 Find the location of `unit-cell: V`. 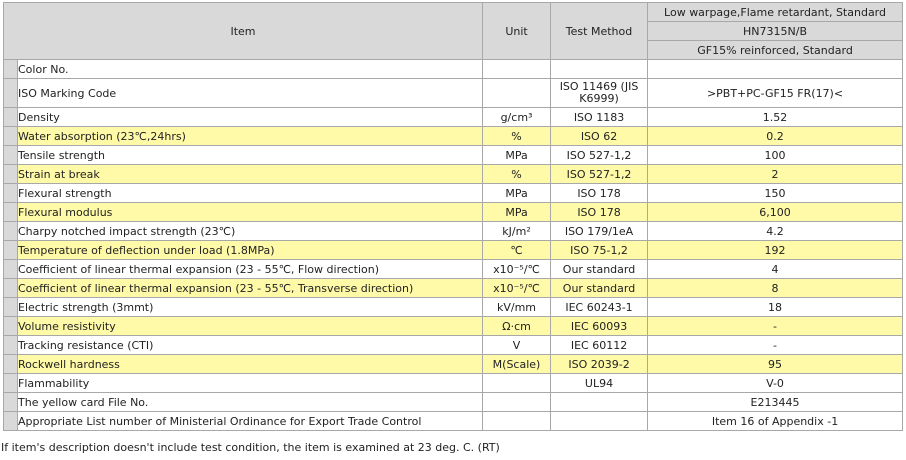

unit-cell: V is located at coordinates (517, 345).